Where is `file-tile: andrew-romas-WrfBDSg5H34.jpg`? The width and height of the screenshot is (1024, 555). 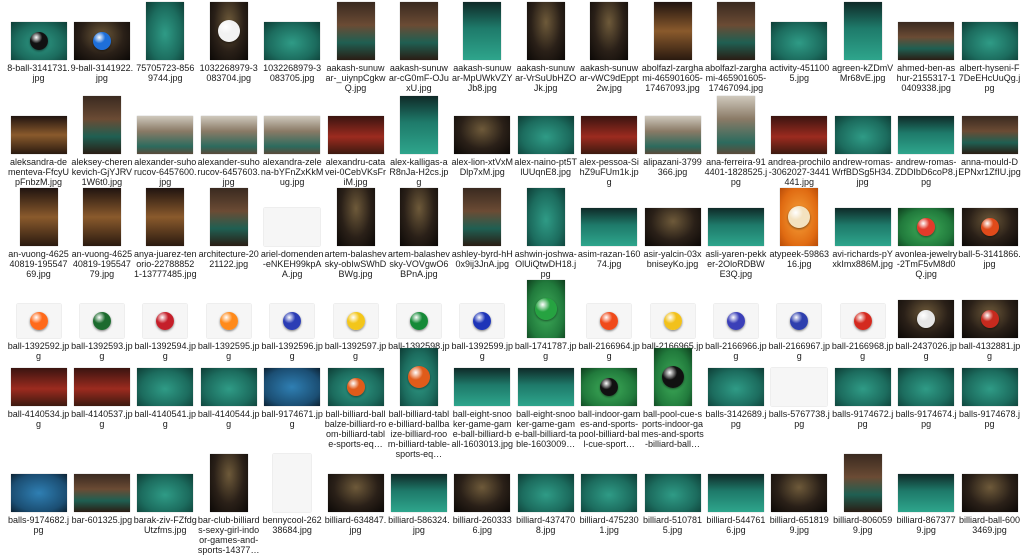
file-tile: andrew-romas-WrfBDSg5H34.jpg is located at coordinates (862, 140).